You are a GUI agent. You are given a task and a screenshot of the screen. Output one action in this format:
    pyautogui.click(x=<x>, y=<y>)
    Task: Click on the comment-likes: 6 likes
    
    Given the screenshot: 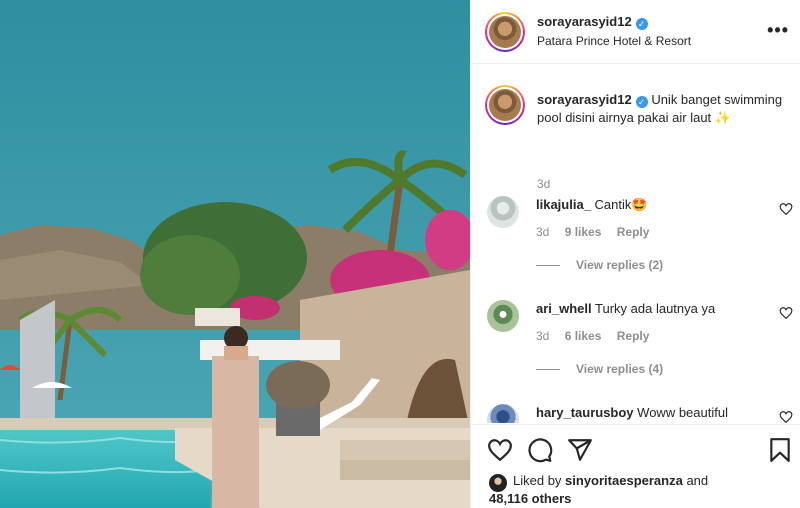 What is the action you would take?
    pyautogui.click(x=583, y=336)
    